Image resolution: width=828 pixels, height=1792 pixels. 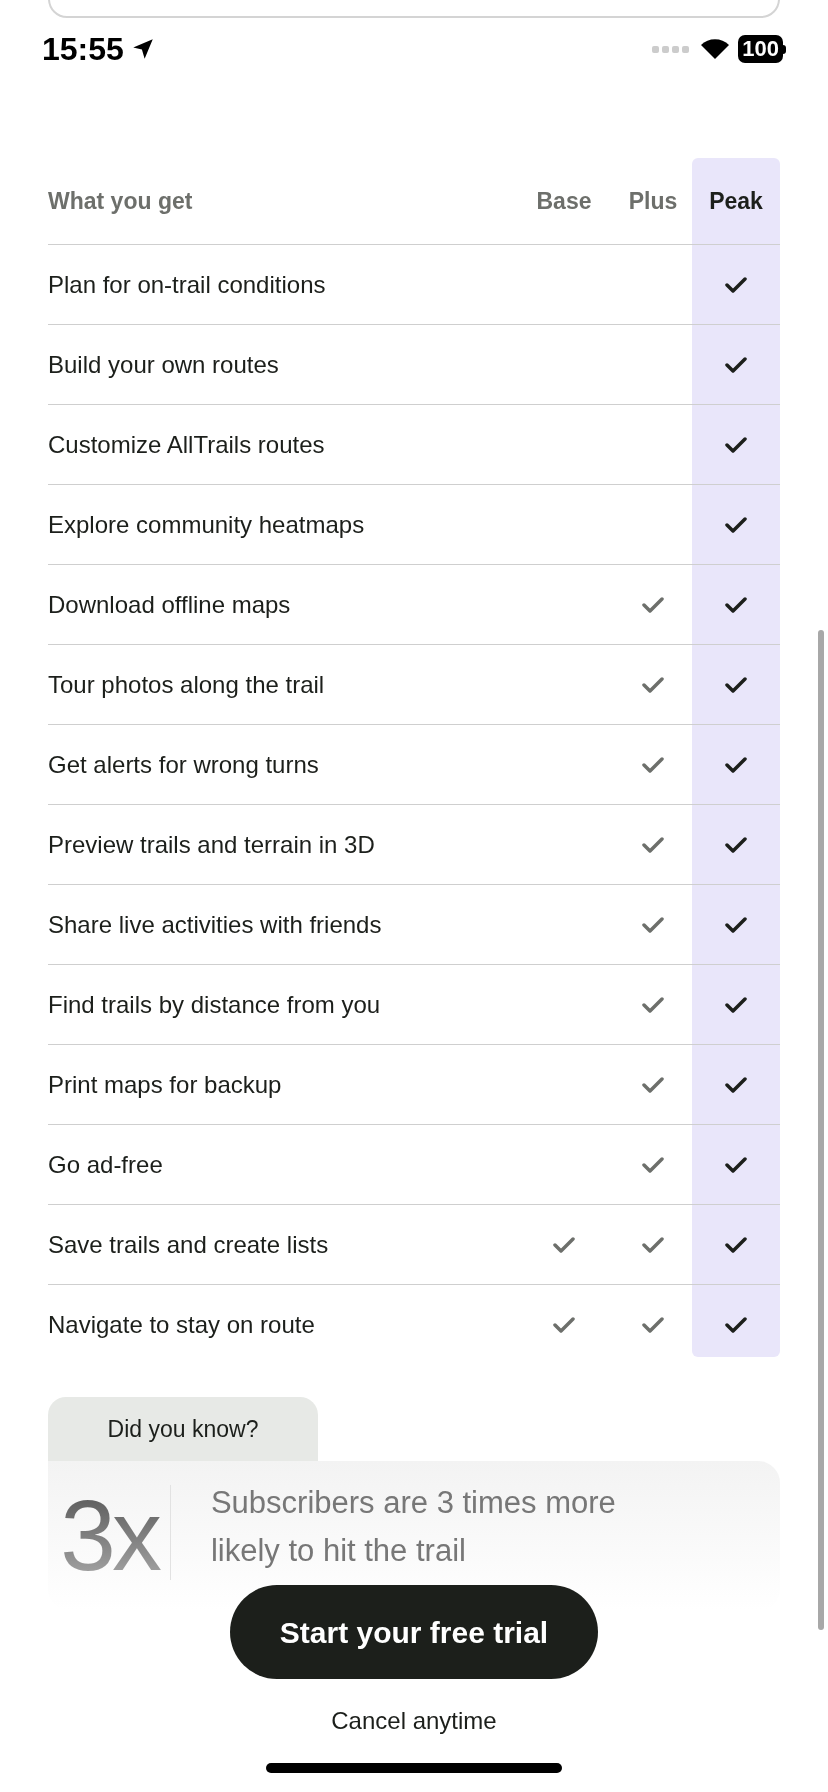 What do you see at coordinates (106, 1164) in the screenshot?
I see `feature-label: Go ad-free` at bounding box center [106, 1164].